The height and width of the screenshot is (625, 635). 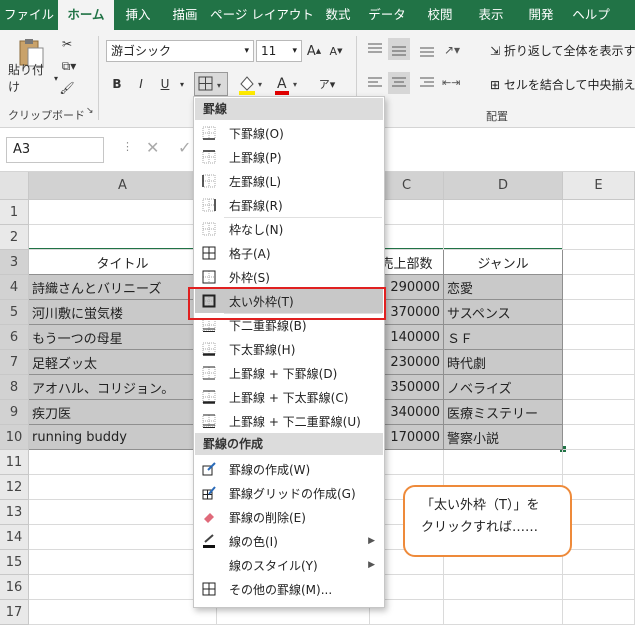 I want to click on format-painter-icon: 🖌, so click(x=67, y=88).